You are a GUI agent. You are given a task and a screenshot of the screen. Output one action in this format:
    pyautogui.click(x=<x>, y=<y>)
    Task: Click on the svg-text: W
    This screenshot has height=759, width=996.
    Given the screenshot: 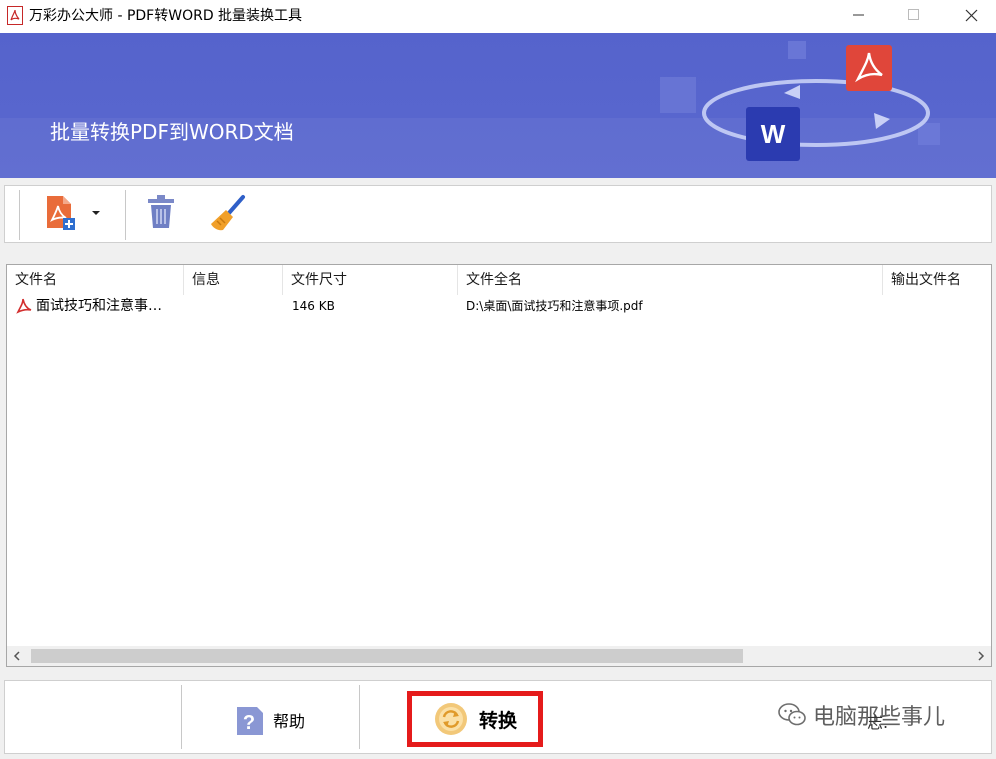 What is the action you would take?
    pyautogui.click(x=773, y=134)
    